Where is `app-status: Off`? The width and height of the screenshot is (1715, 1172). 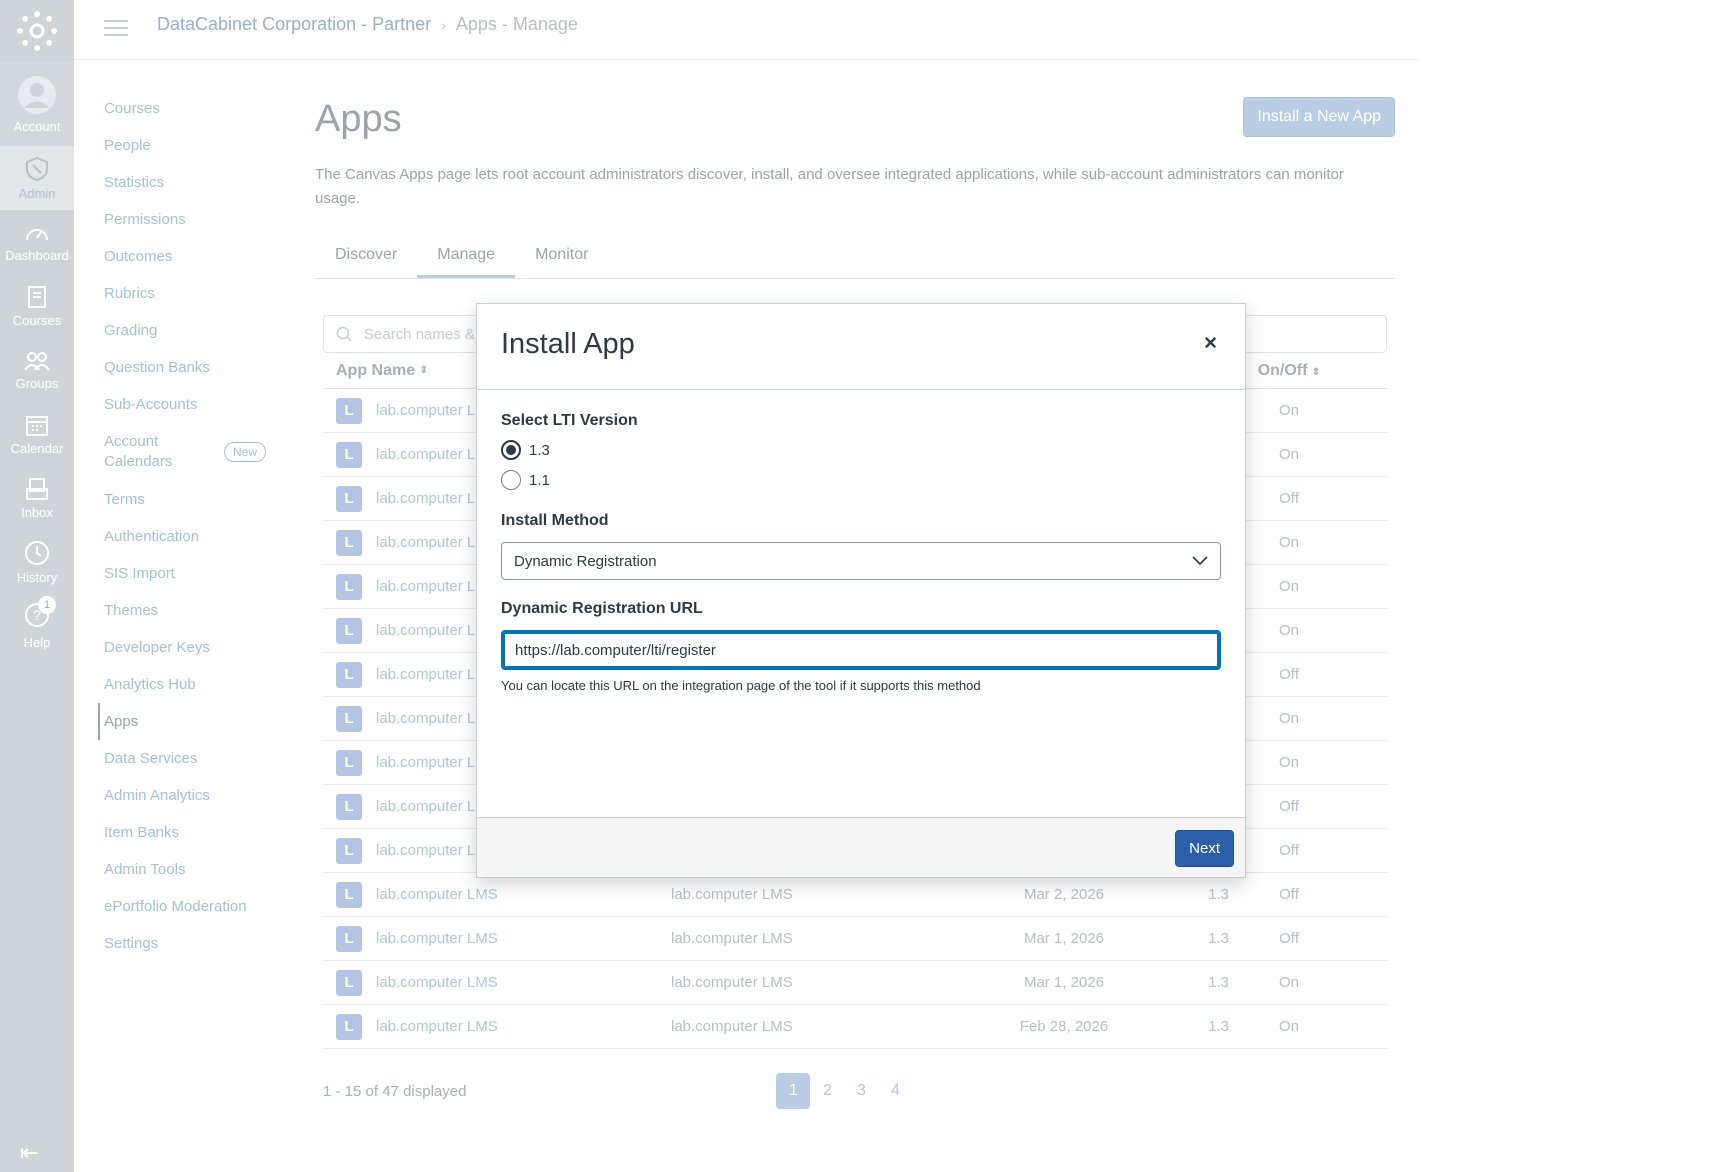
app-status: Off is located at coordinates (1289, 850).